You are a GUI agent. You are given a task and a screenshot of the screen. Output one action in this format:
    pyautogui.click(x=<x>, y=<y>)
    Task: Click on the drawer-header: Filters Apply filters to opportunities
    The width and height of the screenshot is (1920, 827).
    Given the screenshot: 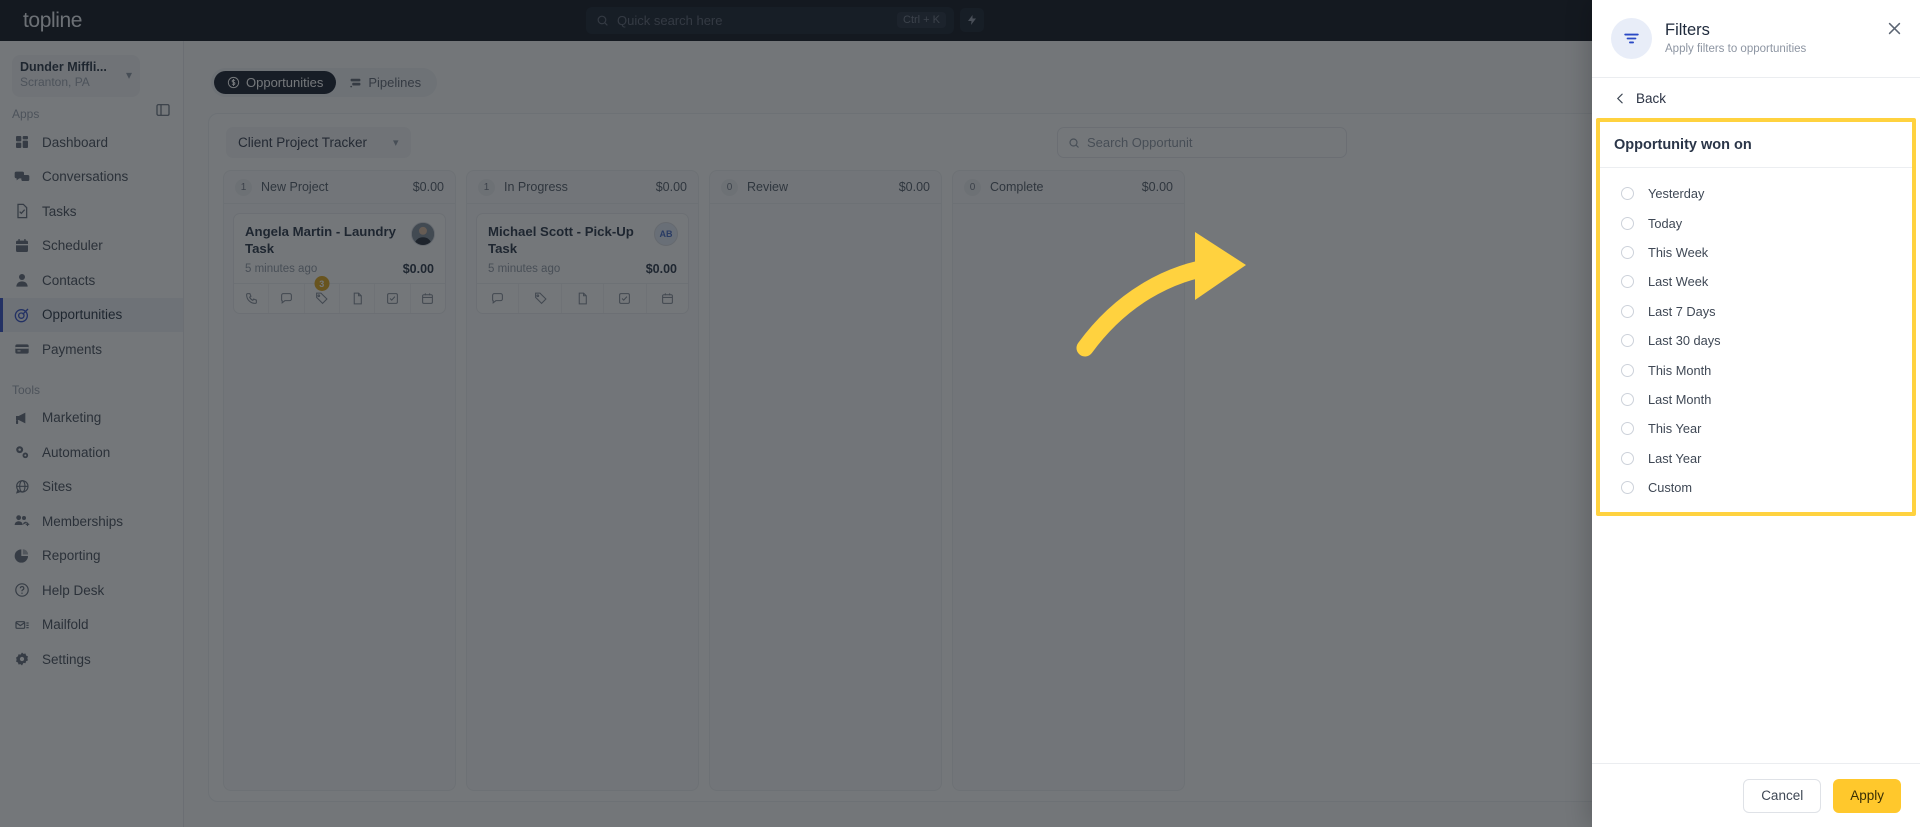 What is the action you would take?
    pyautogui.click(x=1756, y=39)
    